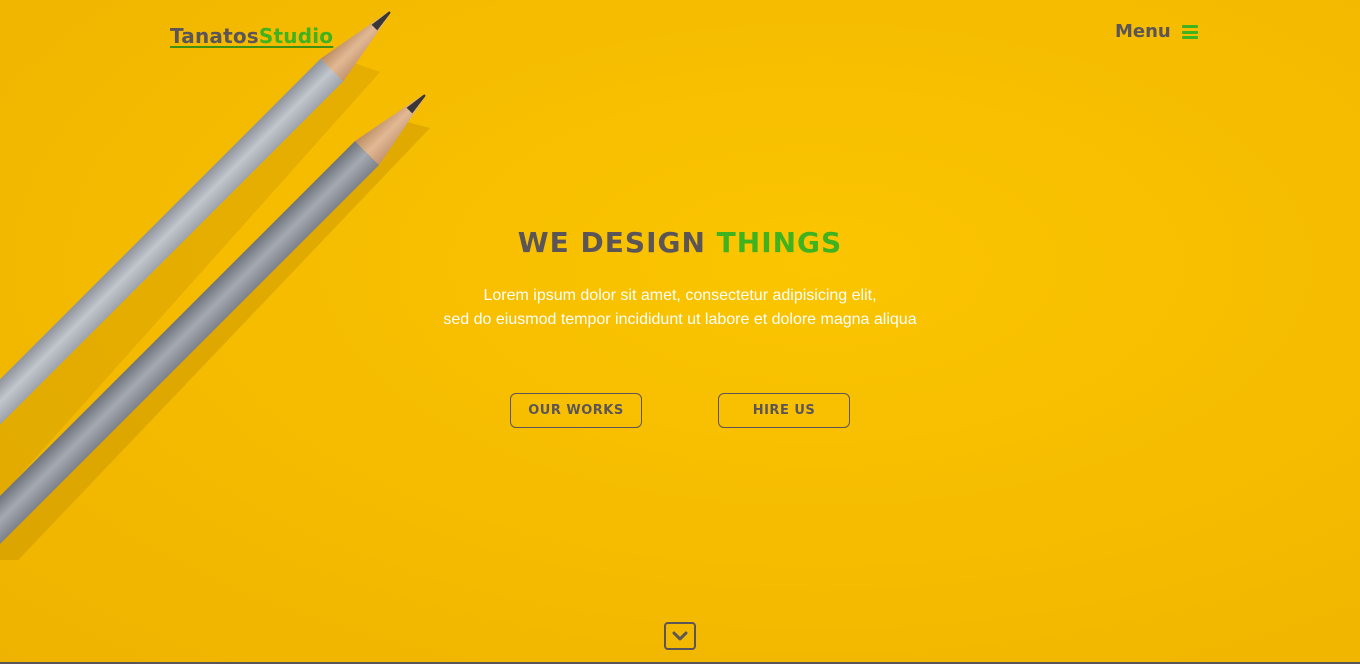 The width and height of the screenshot is (1360, 664). I want to click on our-works-button: OUR WORKS, so click(576, 410).